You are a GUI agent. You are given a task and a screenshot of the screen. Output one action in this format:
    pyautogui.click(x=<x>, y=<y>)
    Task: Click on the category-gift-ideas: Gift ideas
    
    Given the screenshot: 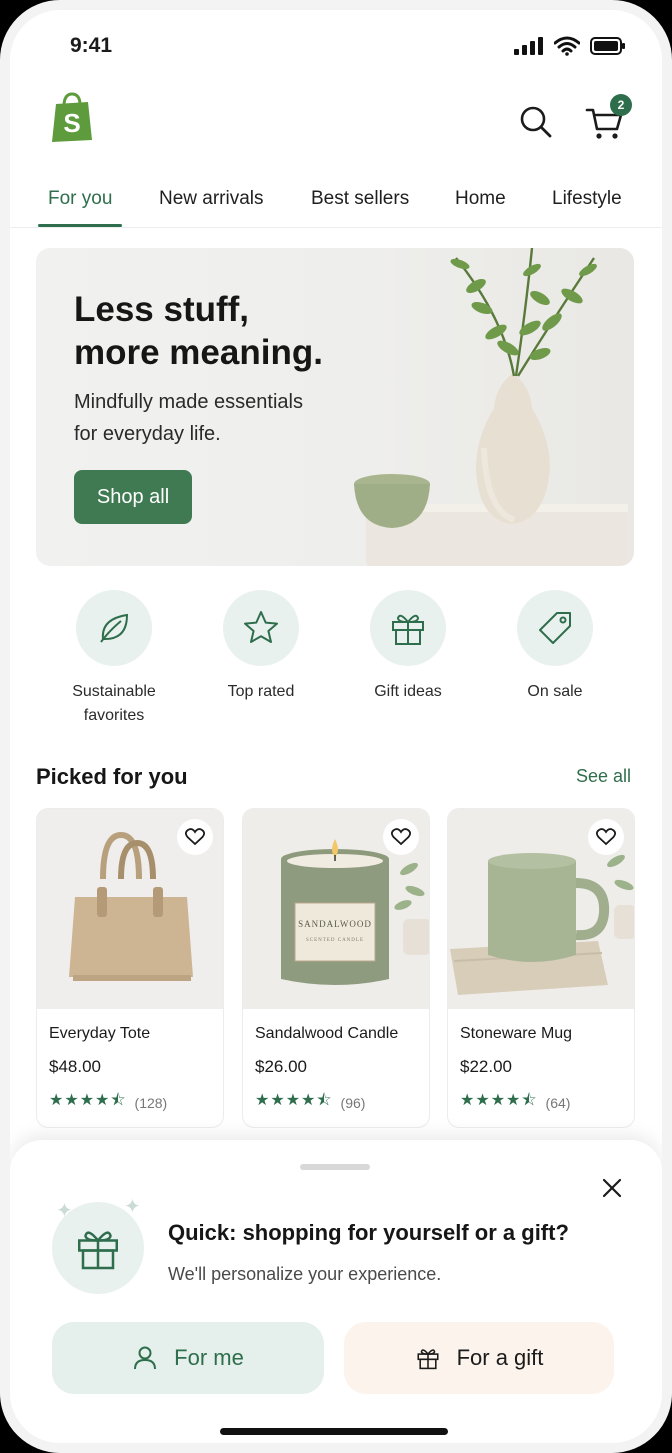 What is the action you would take?
    pyautogui.click(x=408, y=647)
    